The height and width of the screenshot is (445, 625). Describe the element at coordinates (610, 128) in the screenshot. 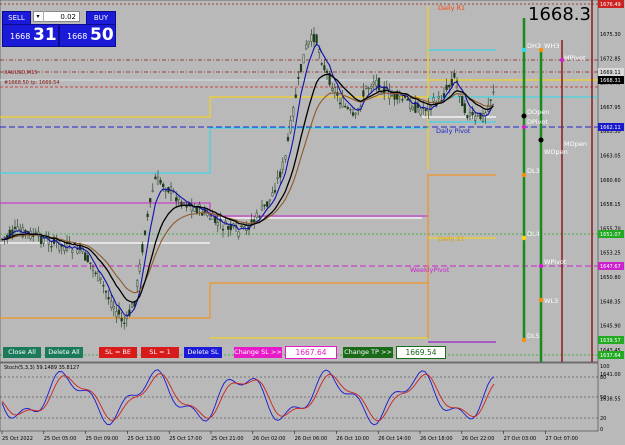

I see `price-tag-label: 1662.11` at that location.